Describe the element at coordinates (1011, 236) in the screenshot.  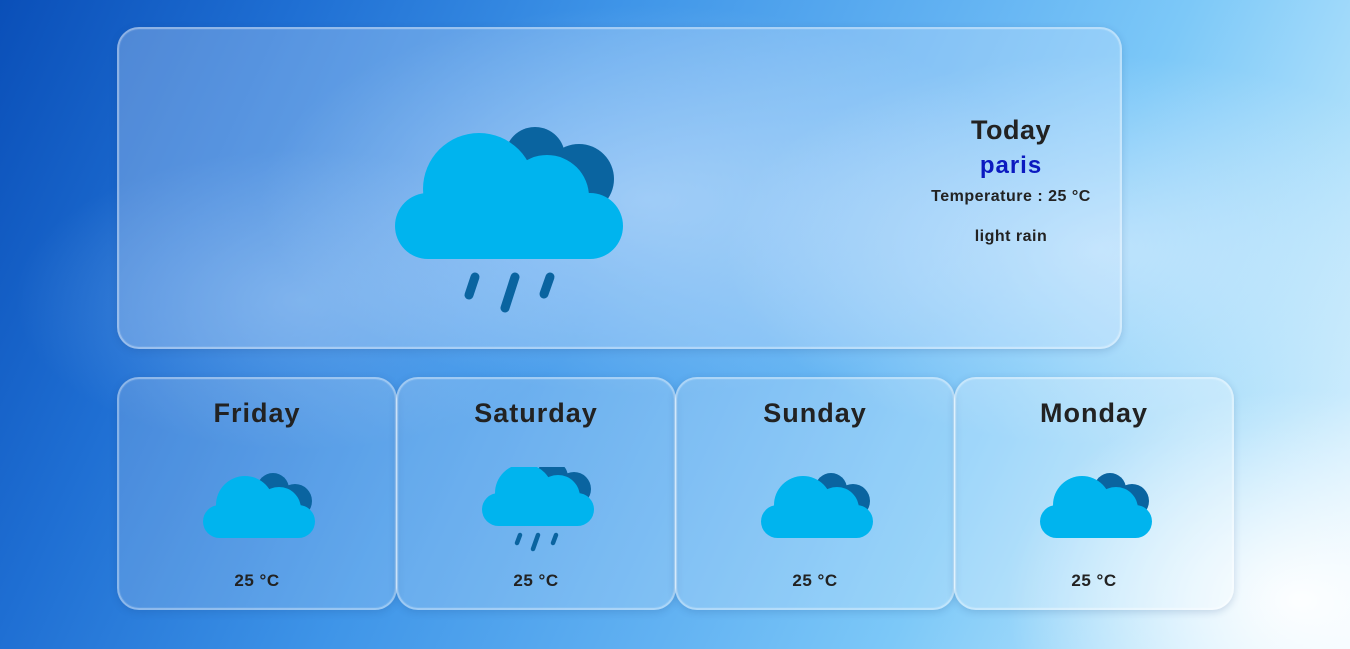
I see `weather-description: light rain` at that location.